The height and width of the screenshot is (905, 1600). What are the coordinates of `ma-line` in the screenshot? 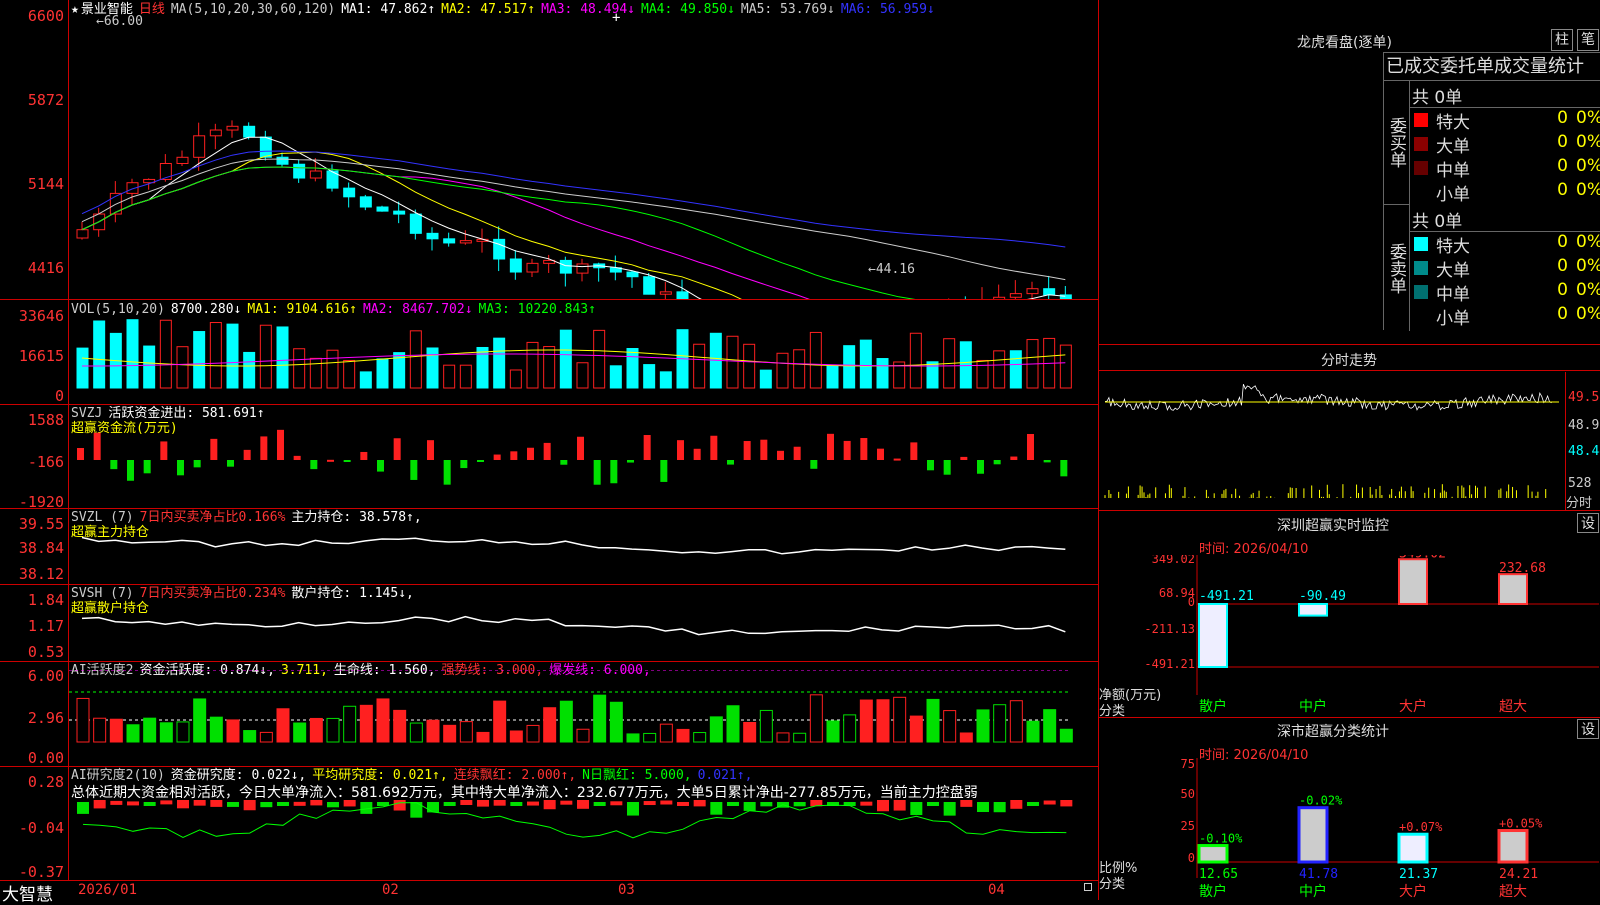 It's located at (573, 226).